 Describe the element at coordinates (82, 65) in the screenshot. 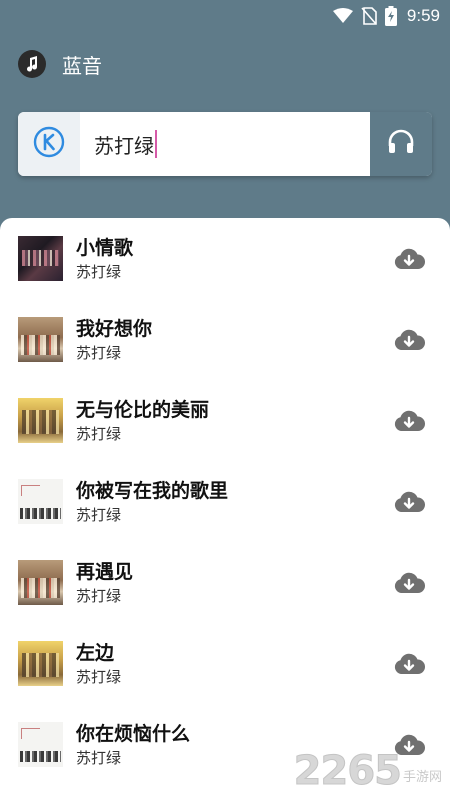

I see `app-title: 蓝音` at that location.